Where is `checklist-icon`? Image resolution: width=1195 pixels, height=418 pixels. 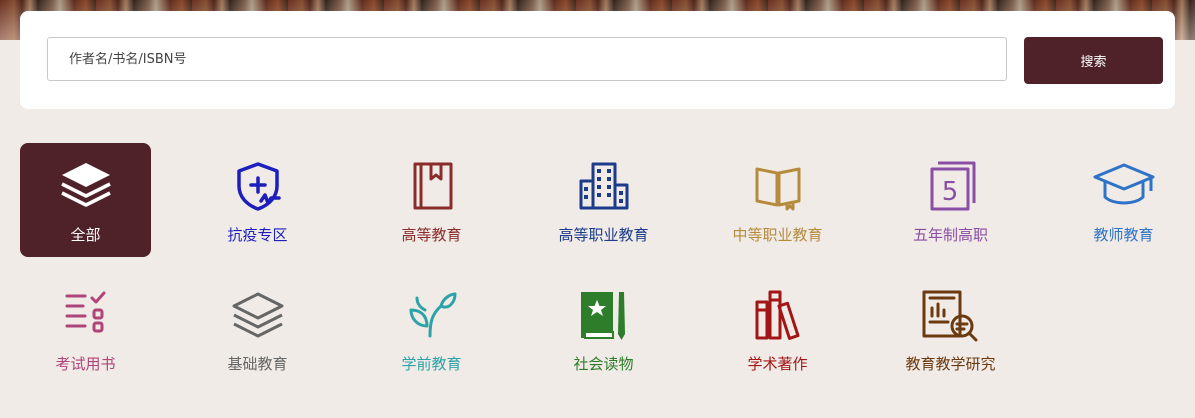 checklist-icon is located at coordinates (85, 315).